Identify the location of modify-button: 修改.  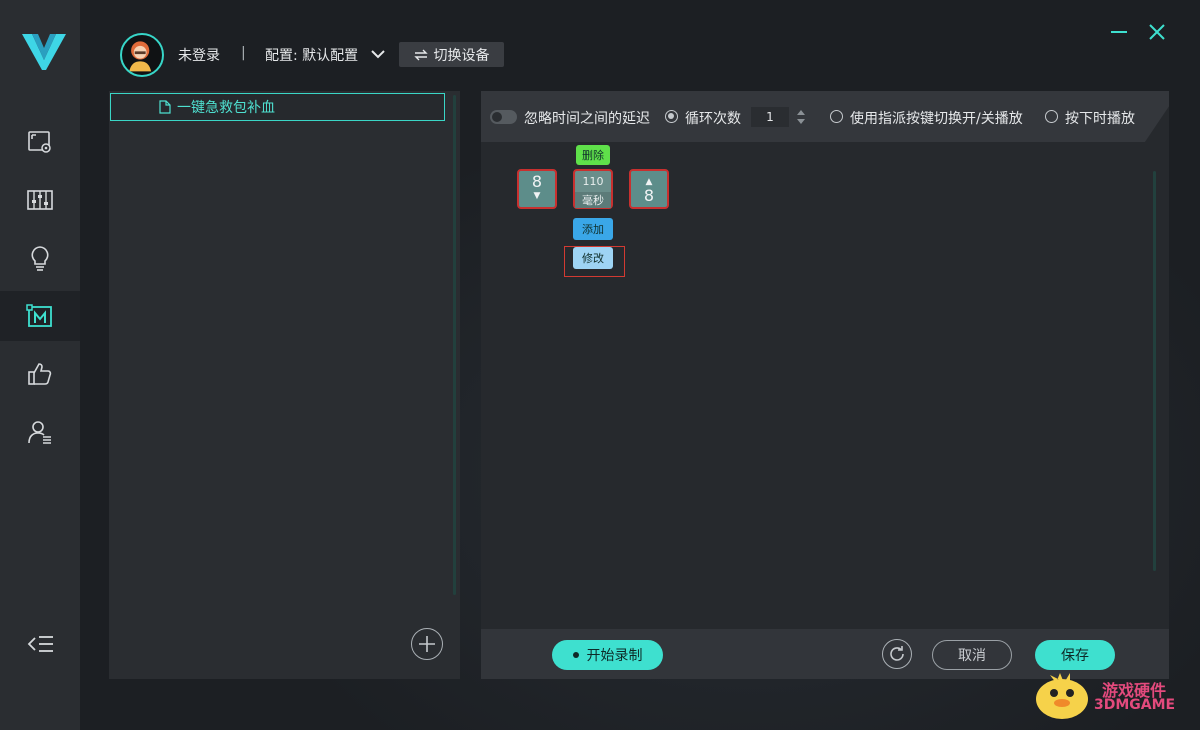
(593, 258).